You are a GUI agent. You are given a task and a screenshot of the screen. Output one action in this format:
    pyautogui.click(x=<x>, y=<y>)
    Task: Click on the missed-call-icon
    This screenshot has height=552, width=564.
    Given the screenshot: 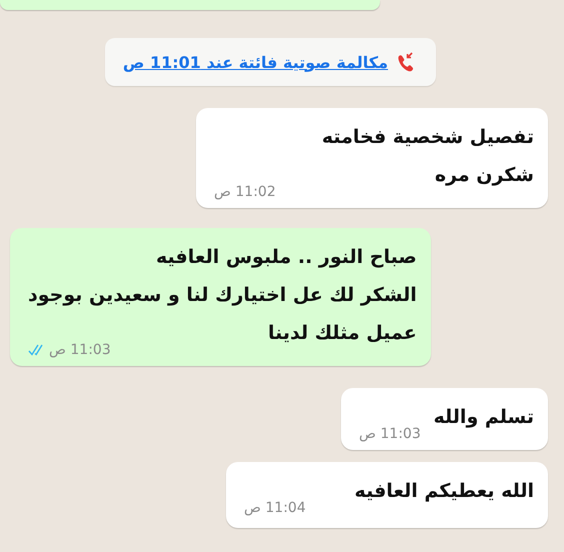 What is the action you would take?
    pyautogui.click(x=405, y=62)
    